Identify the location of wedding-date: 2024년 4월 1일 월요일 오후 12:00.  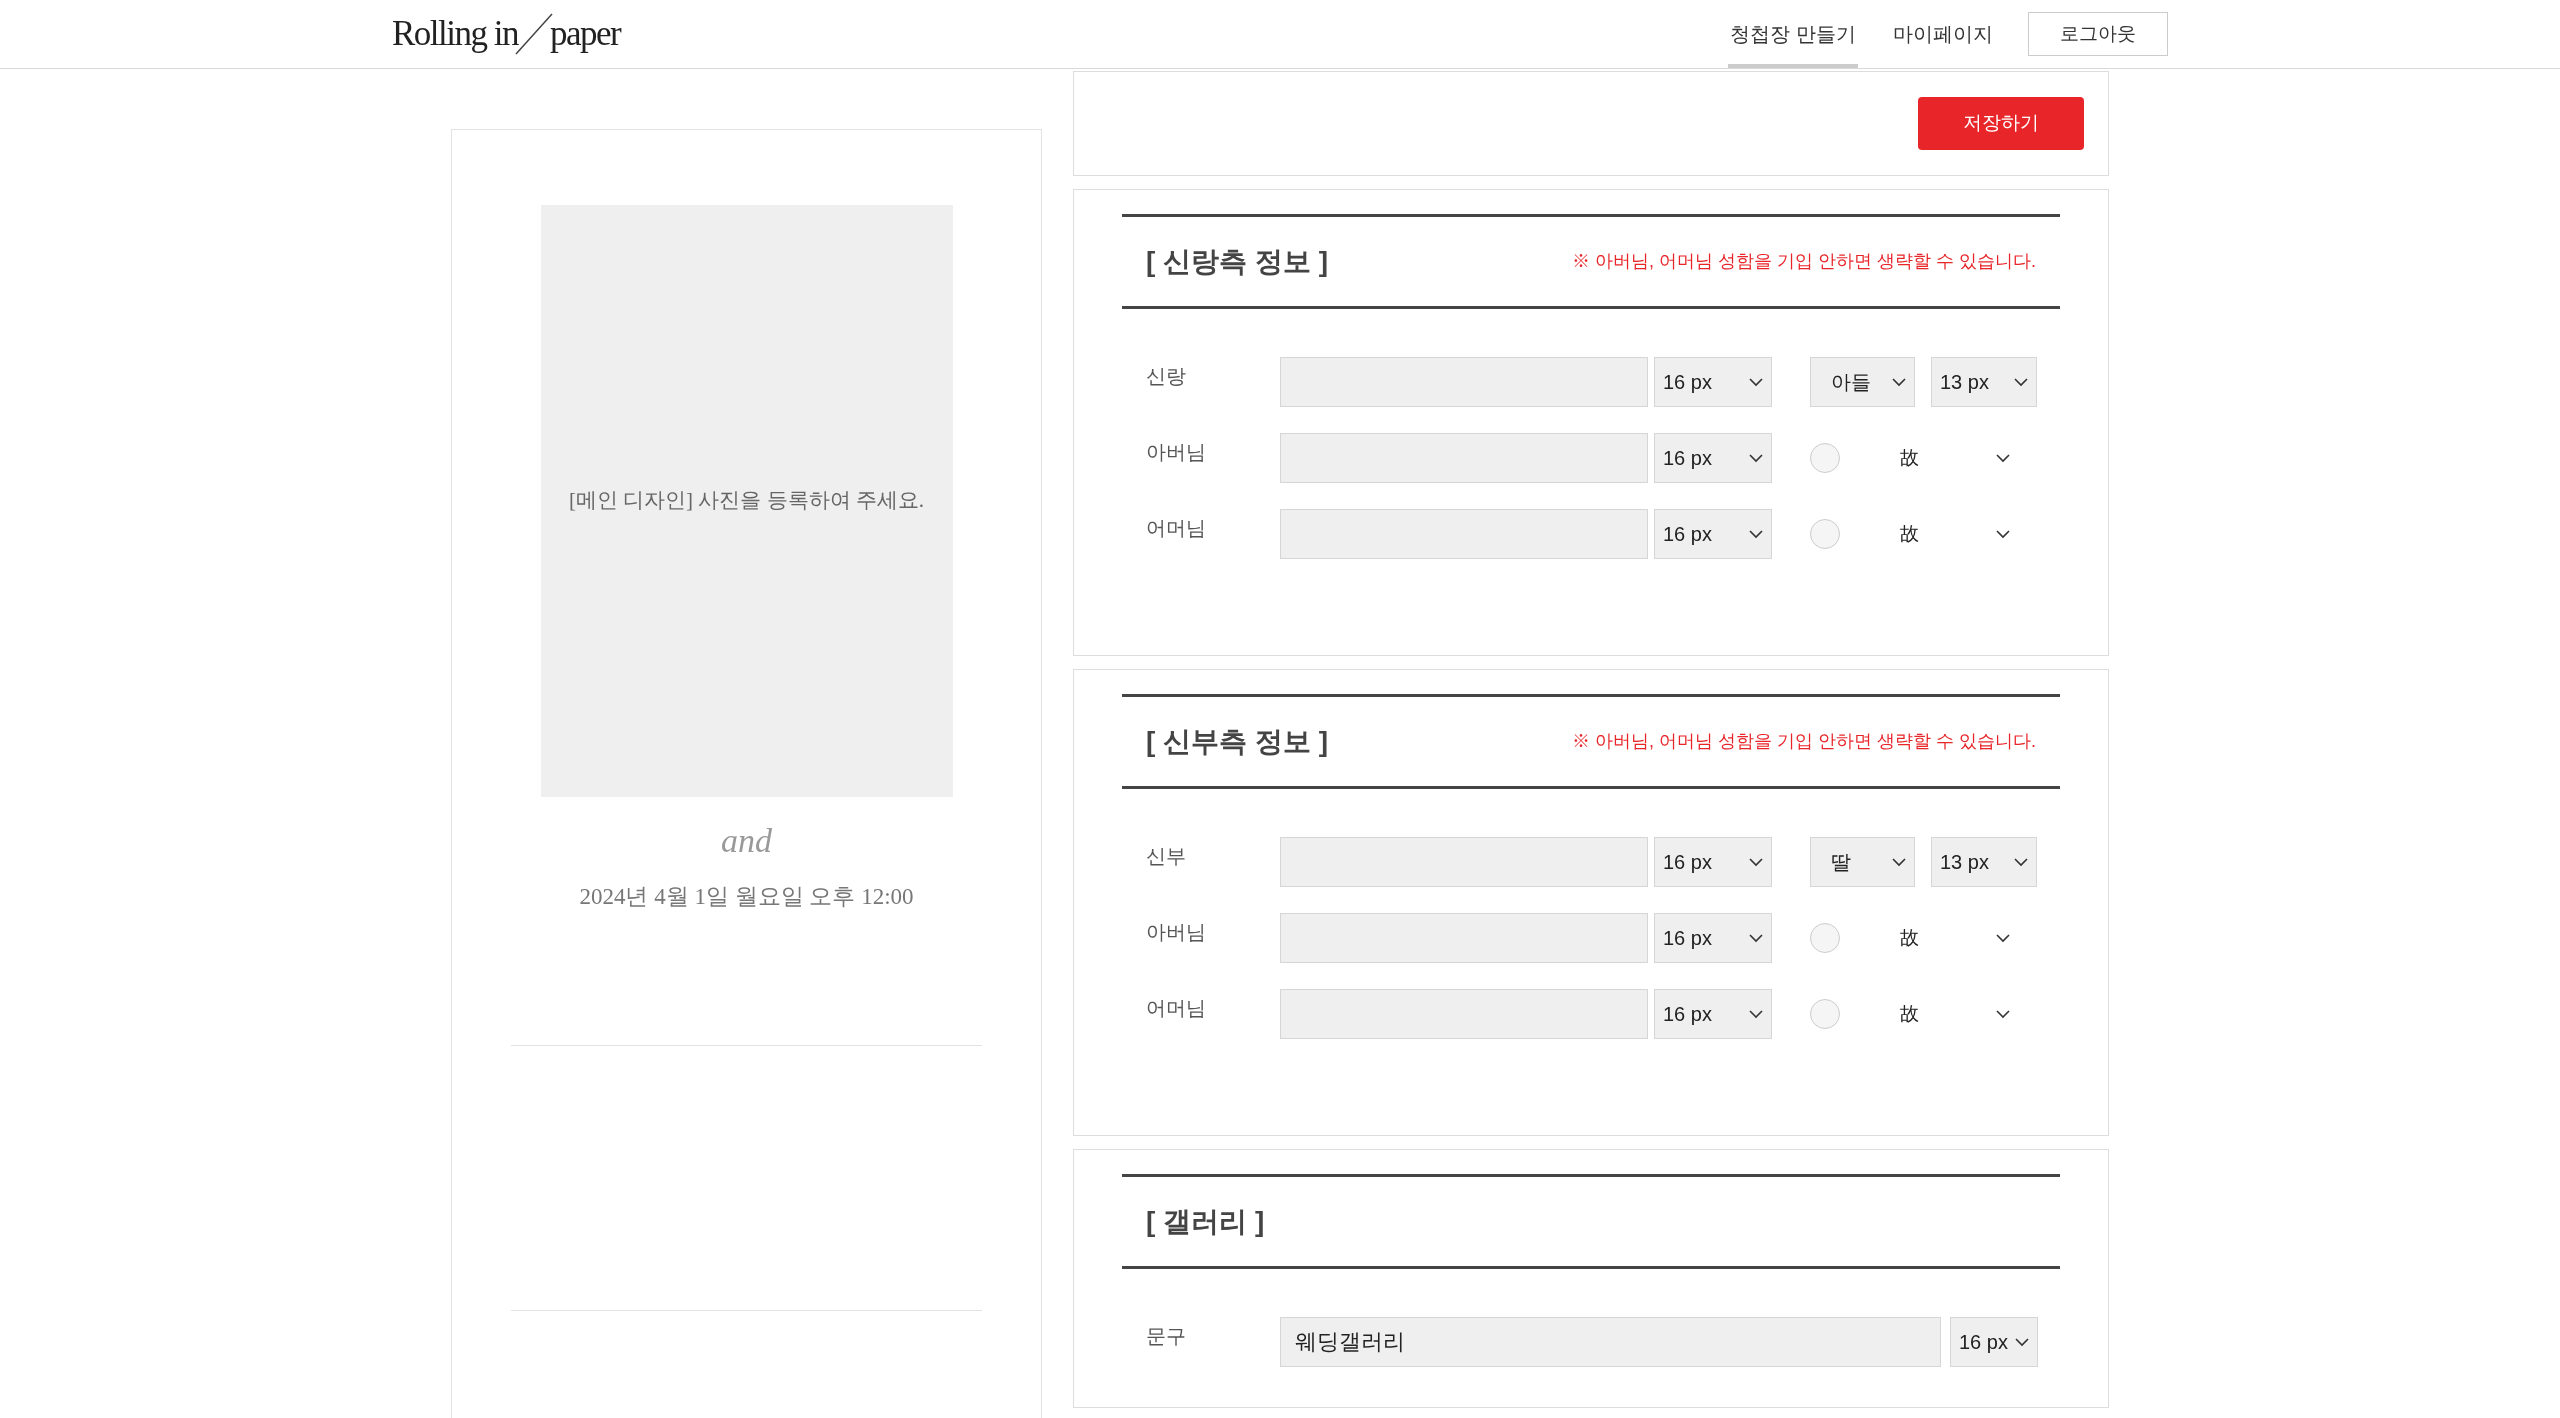
(746, 897).